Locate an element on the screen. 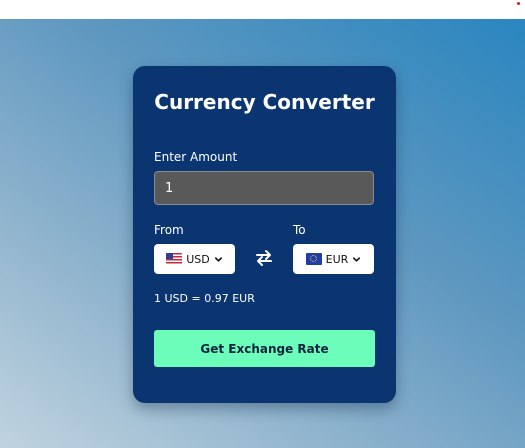 Image resolution: width=525 pixels, height=448 pixels. eu-flag-icon is located at coordinates (313, 259).